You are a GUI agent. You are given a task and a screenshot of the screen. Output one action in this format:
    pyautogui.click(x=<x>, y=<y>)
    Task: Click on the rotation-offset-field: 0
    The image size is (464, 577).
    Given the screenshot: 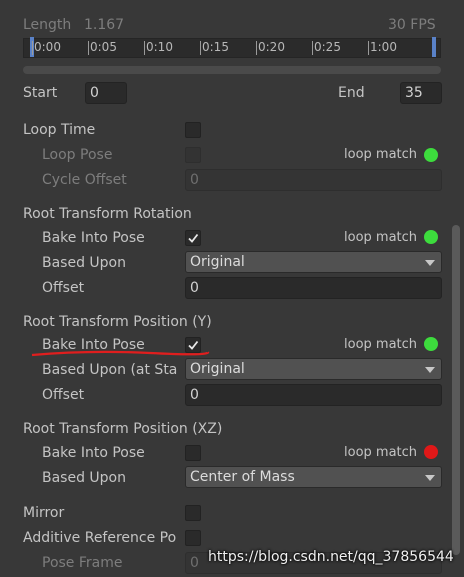 What is the action you would take?
    pyautogui.click(x=313, y=288)
    